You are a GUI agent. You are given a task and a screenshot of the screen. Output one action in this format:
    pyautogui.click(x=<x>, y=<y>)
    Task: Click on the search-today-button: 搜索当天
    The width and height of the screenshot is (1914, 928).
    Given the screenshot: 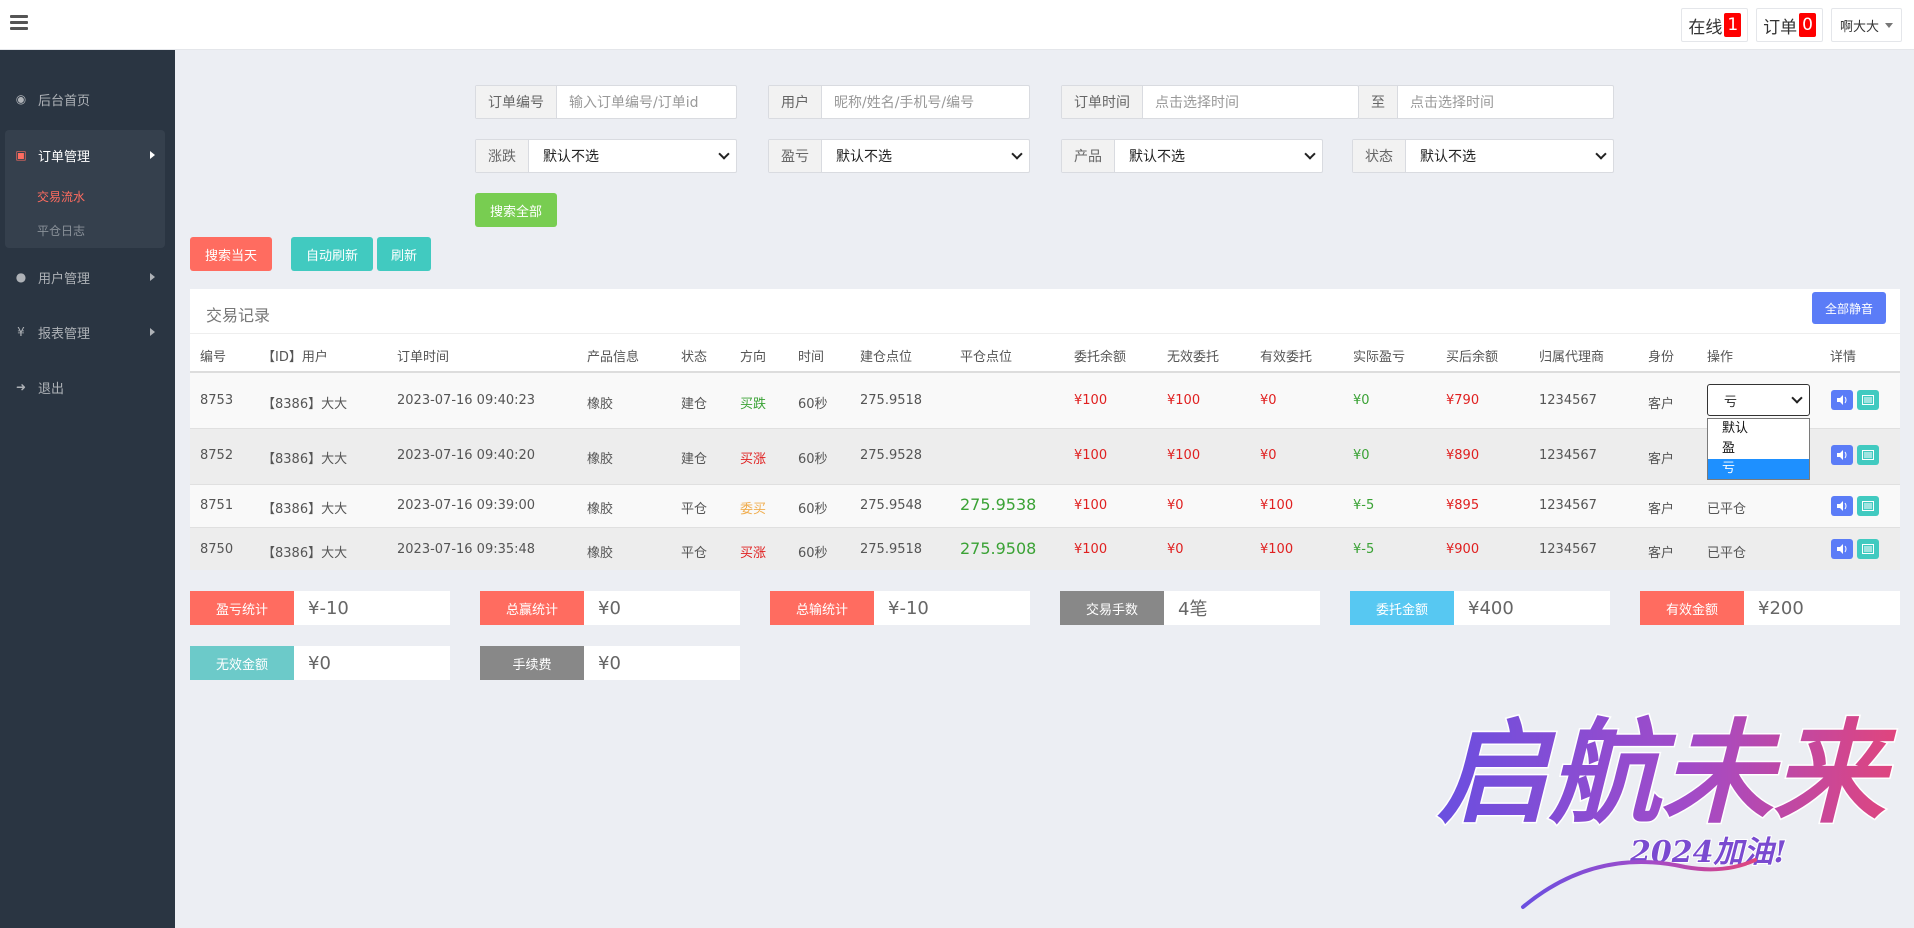 What is the action you would take?
    pyautogui.click(x=231, y=254)
    